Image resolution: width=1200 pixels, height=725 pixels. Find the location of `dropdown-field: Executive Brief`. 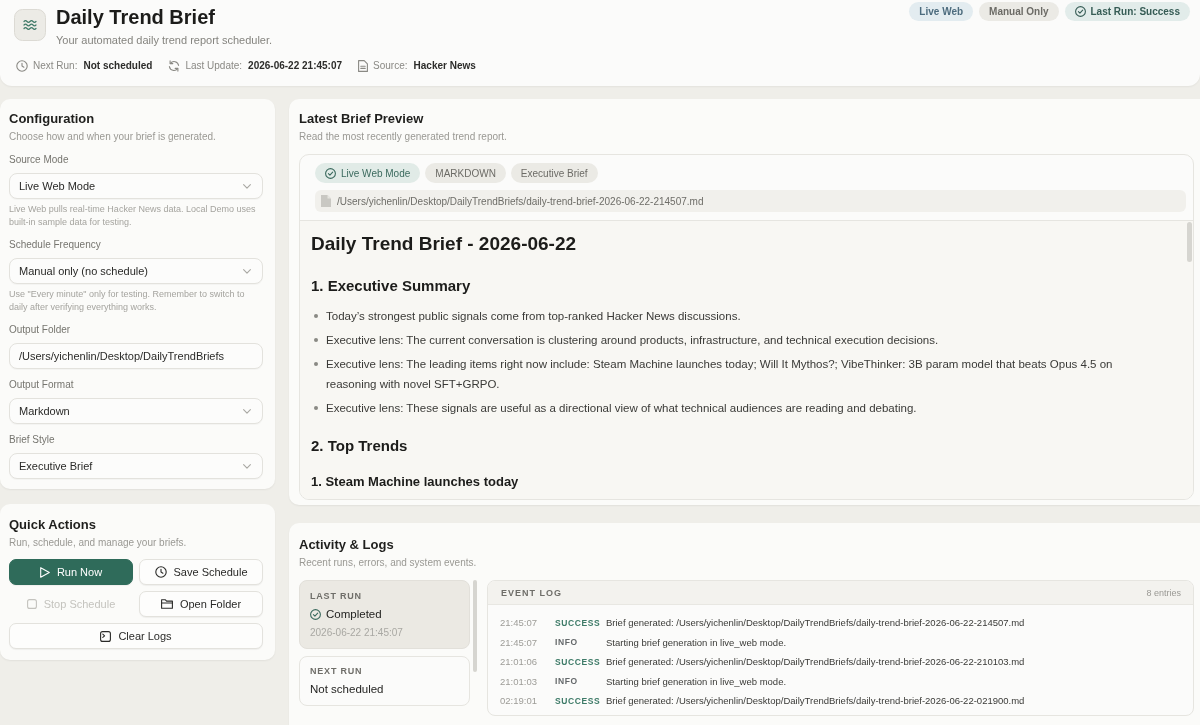

dropdown-field: Executive Brief is located at coordinates (136, 466).